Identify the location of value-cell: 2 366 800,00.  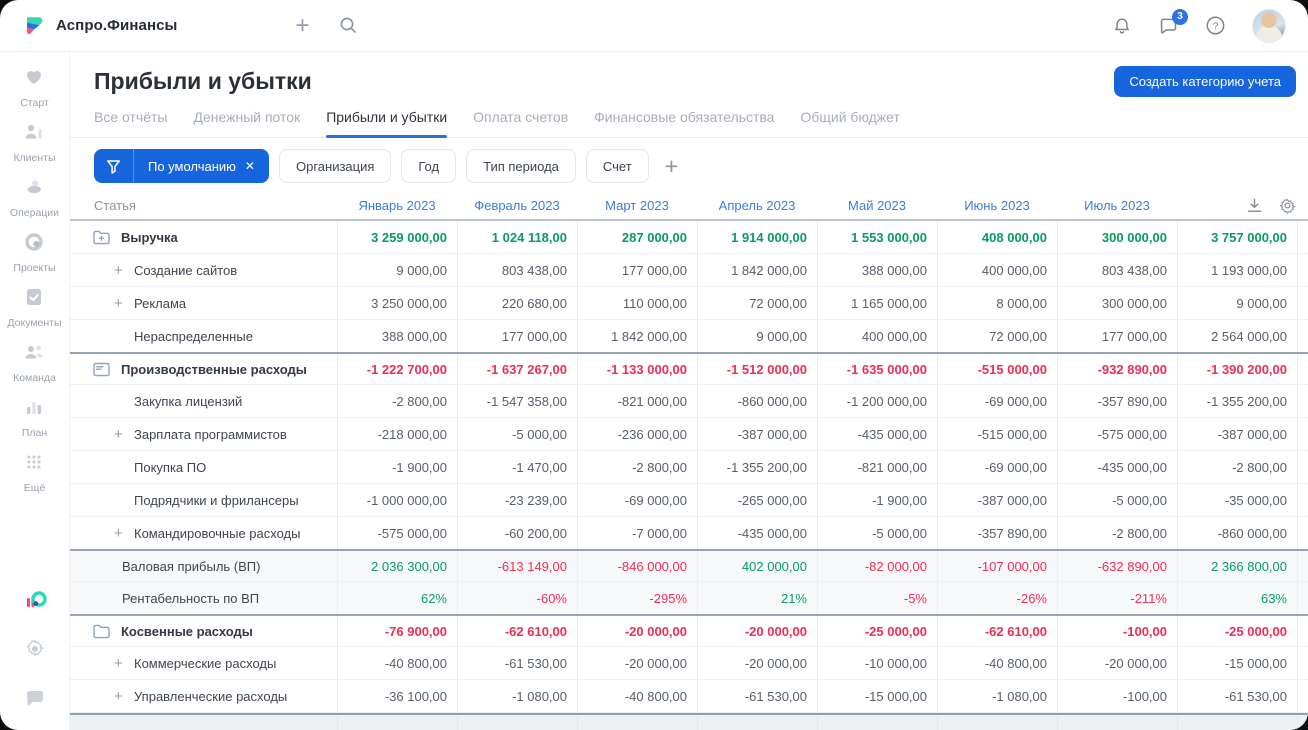
(1237, 566).